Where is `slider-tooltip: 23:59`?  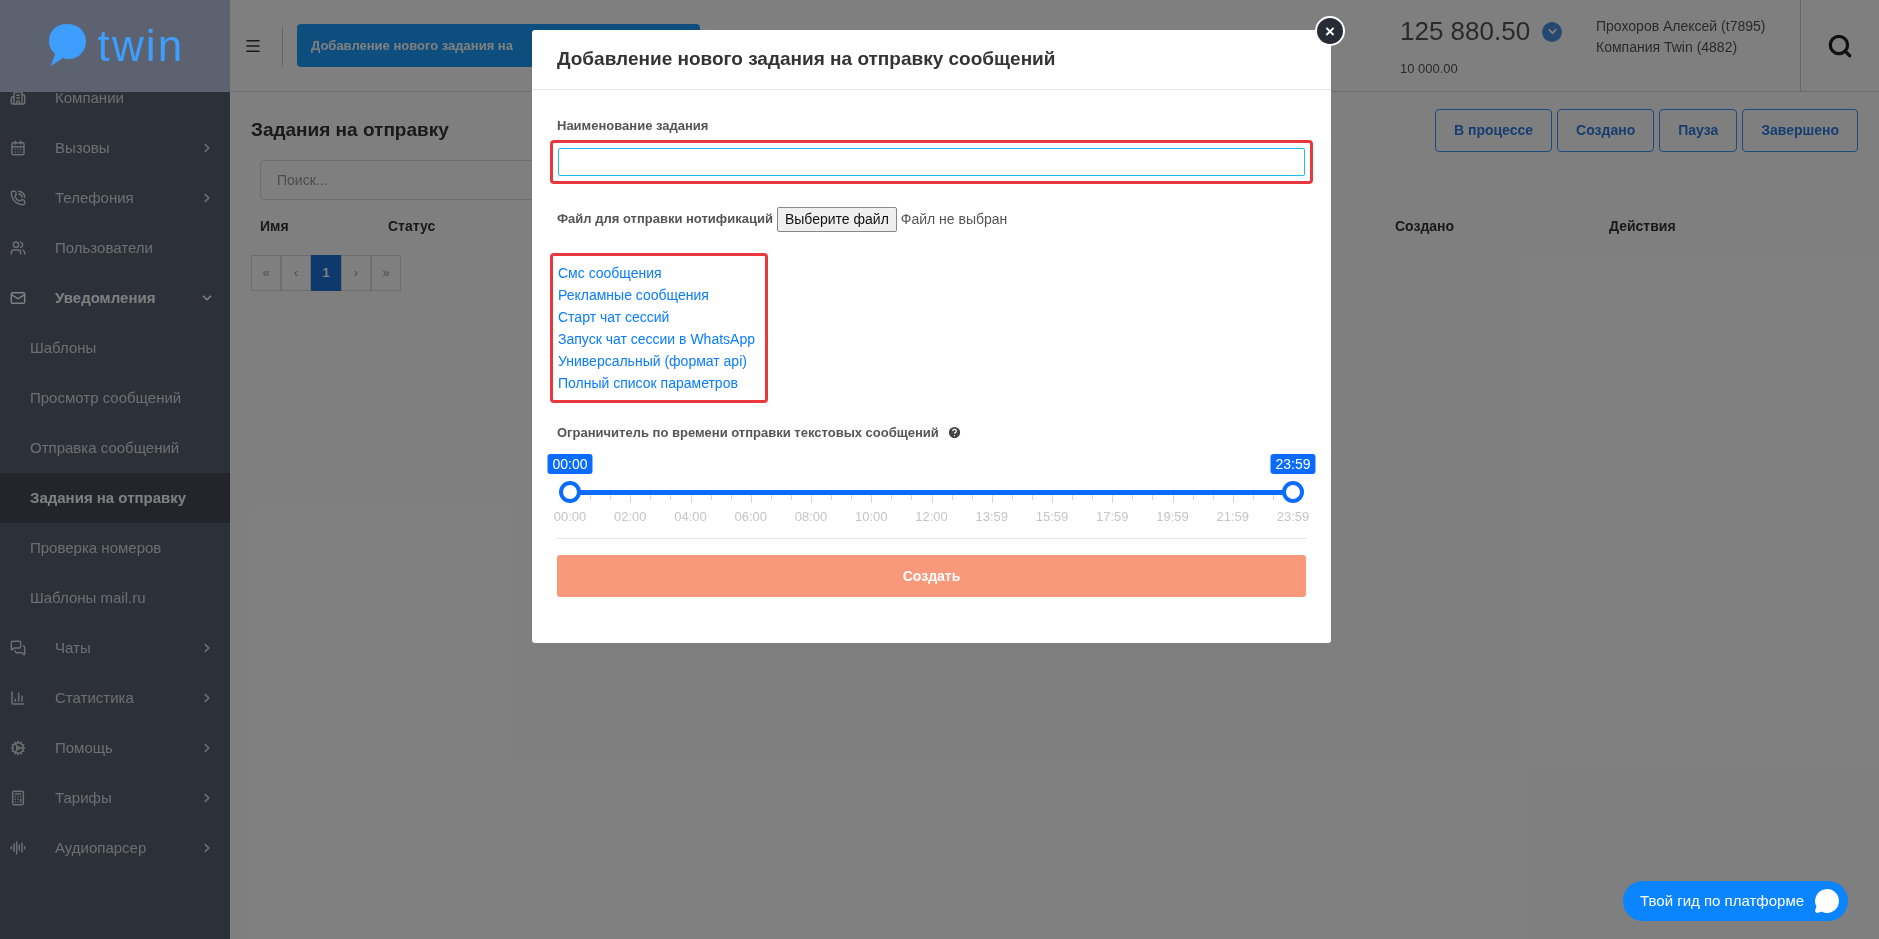
slider-tooltip: 23:59 is located at coordinates (1293, 464).